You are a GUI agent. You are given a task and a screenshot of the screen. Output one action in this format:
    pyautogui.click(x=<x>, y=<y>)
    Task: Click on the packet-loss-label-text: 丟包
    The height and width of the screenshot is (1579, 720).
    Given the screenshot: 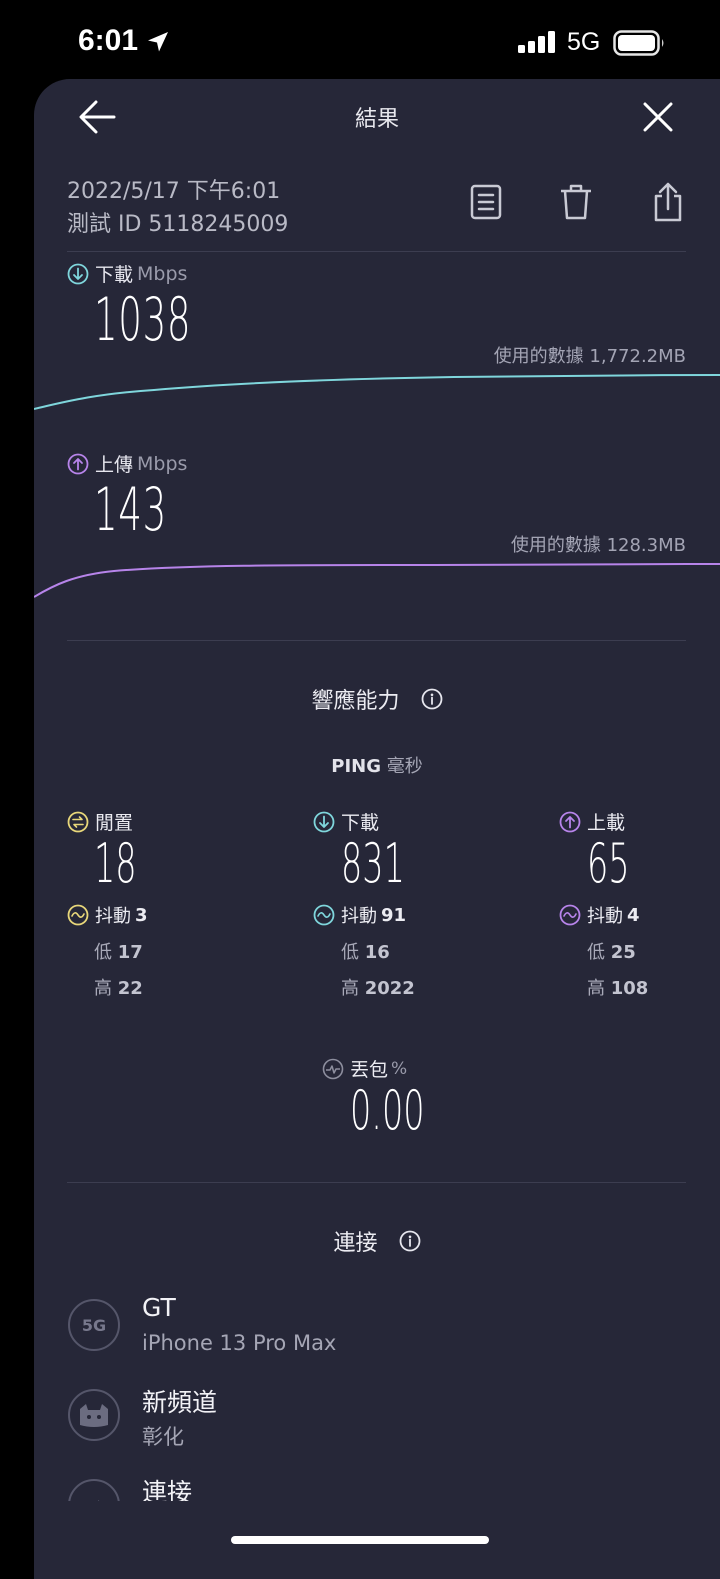 What is the action you would take?
    pyautogui.click(x=369, y=1070)
    